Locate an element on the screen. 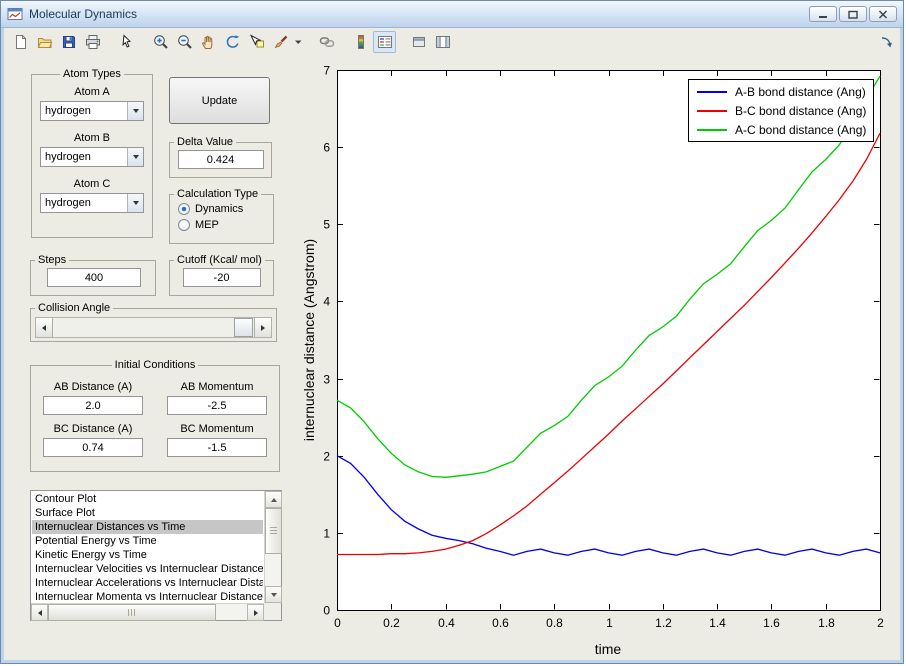 This screenshot has height=666, width=906. x-tick-label: 1.8 is located at coordinates (826, 623).